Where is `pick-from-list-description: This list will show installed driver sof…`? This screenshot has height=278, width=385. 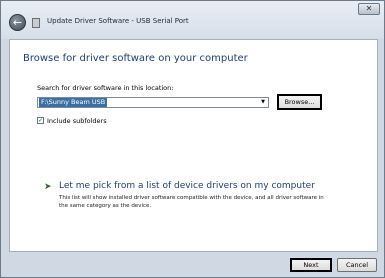 pick-from-list-description: This list will show installed driver sof… is located at coordinates (191, 202).